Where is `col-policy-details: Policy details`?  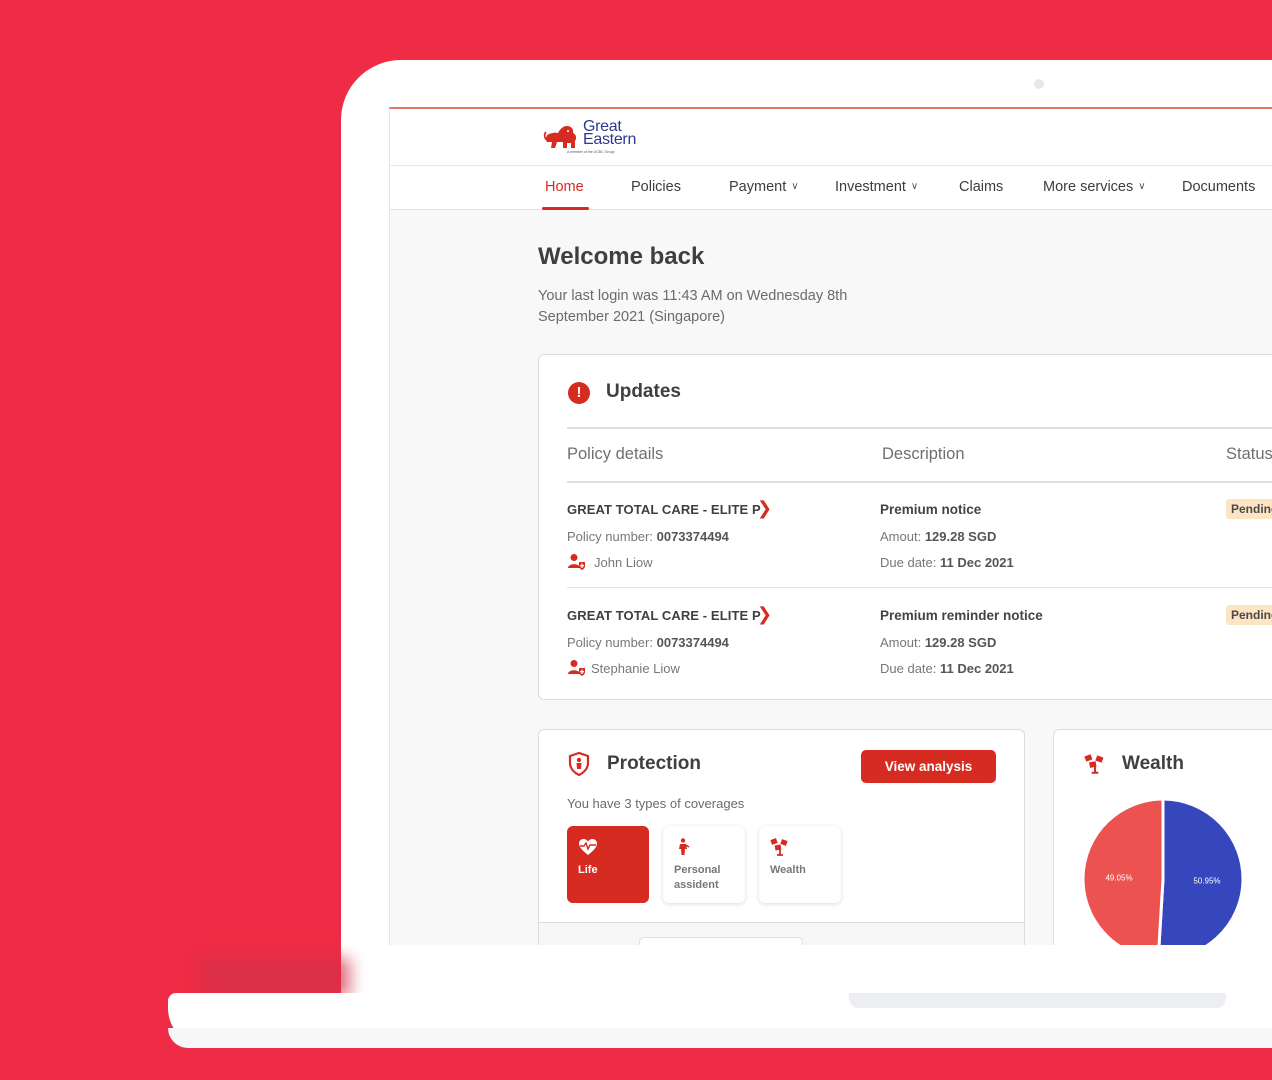
col-policy-details: Policy details is located at coordinates (615, 454).